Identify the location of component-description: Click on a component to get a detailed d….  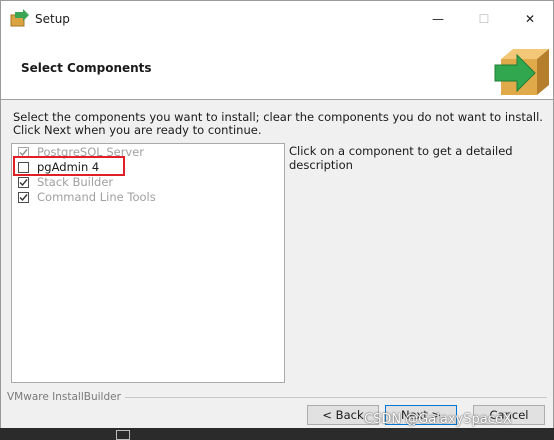
(401, 158).